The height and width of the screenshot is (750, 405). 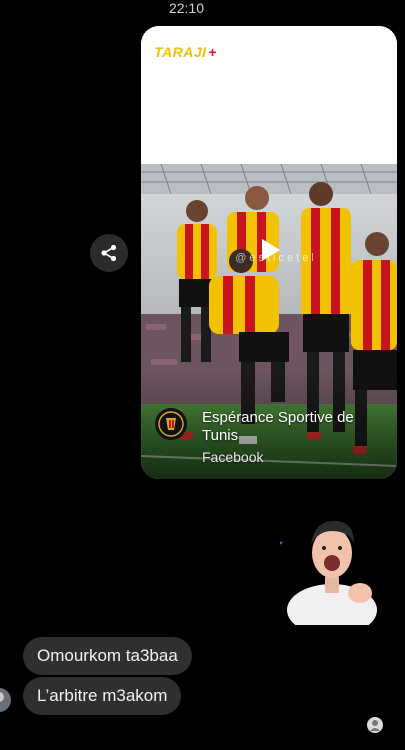 What do you see at coordinates (278, 426) in the screenshot?
I see `page-name: Espérance Sportive de Tunis` at bounding box center [278, 426].